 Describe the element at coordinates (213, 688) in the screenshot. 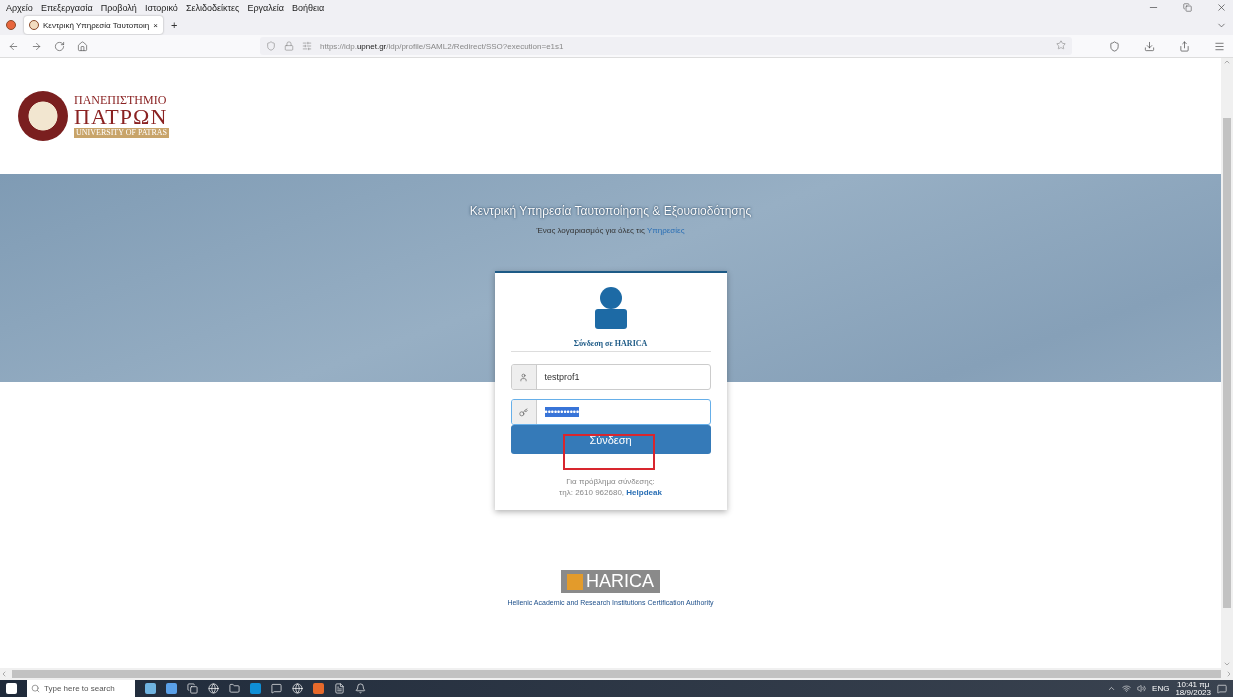

I see `globe-icon` at that location.